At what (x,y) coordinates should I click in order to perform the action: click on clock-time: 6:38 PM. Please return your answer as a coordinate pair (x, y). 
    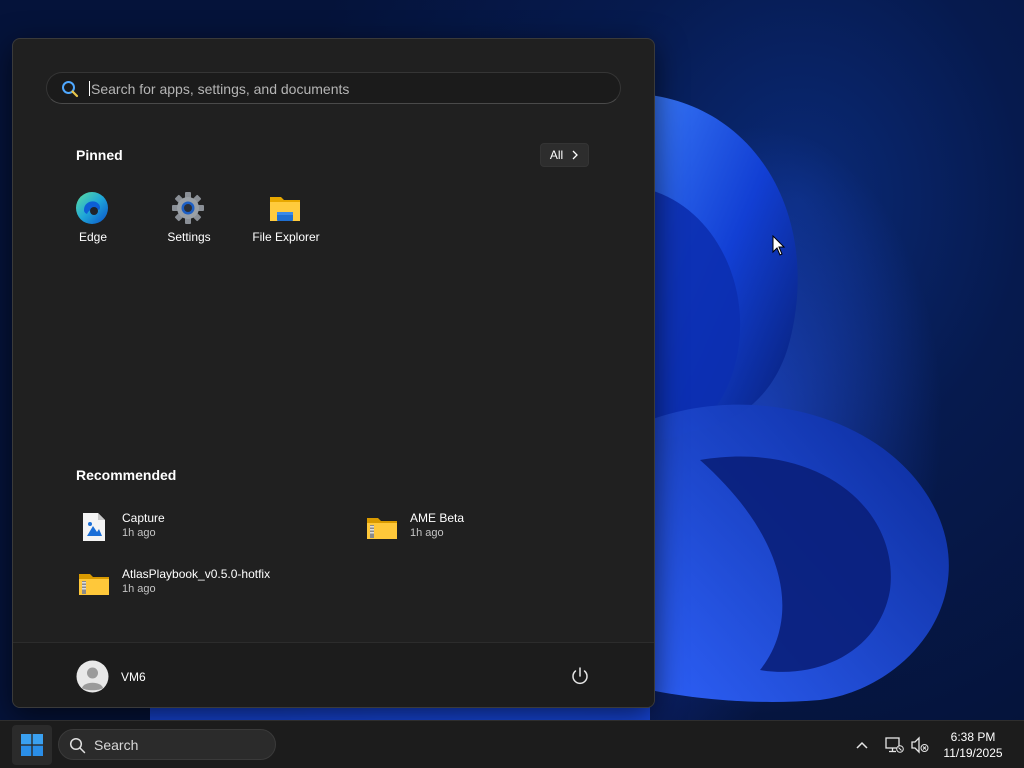
    Looking at the image, I should click on (973, 737).